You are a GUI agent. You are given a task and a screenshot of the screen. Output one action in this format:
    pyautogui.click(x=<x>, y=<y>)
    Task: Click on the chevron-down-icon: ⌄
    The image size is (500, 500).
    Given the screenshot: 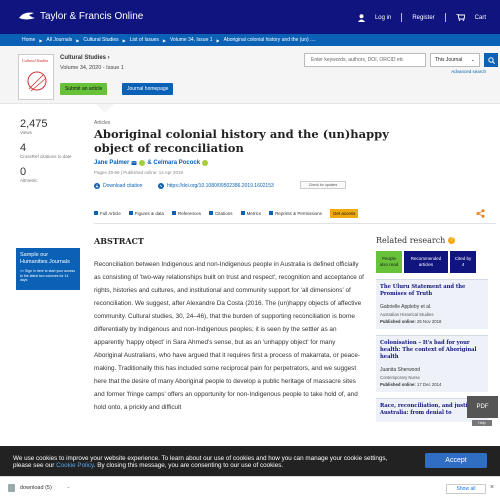 What is the action you would take?
    pyautogui.click(x=472, y=60)
    